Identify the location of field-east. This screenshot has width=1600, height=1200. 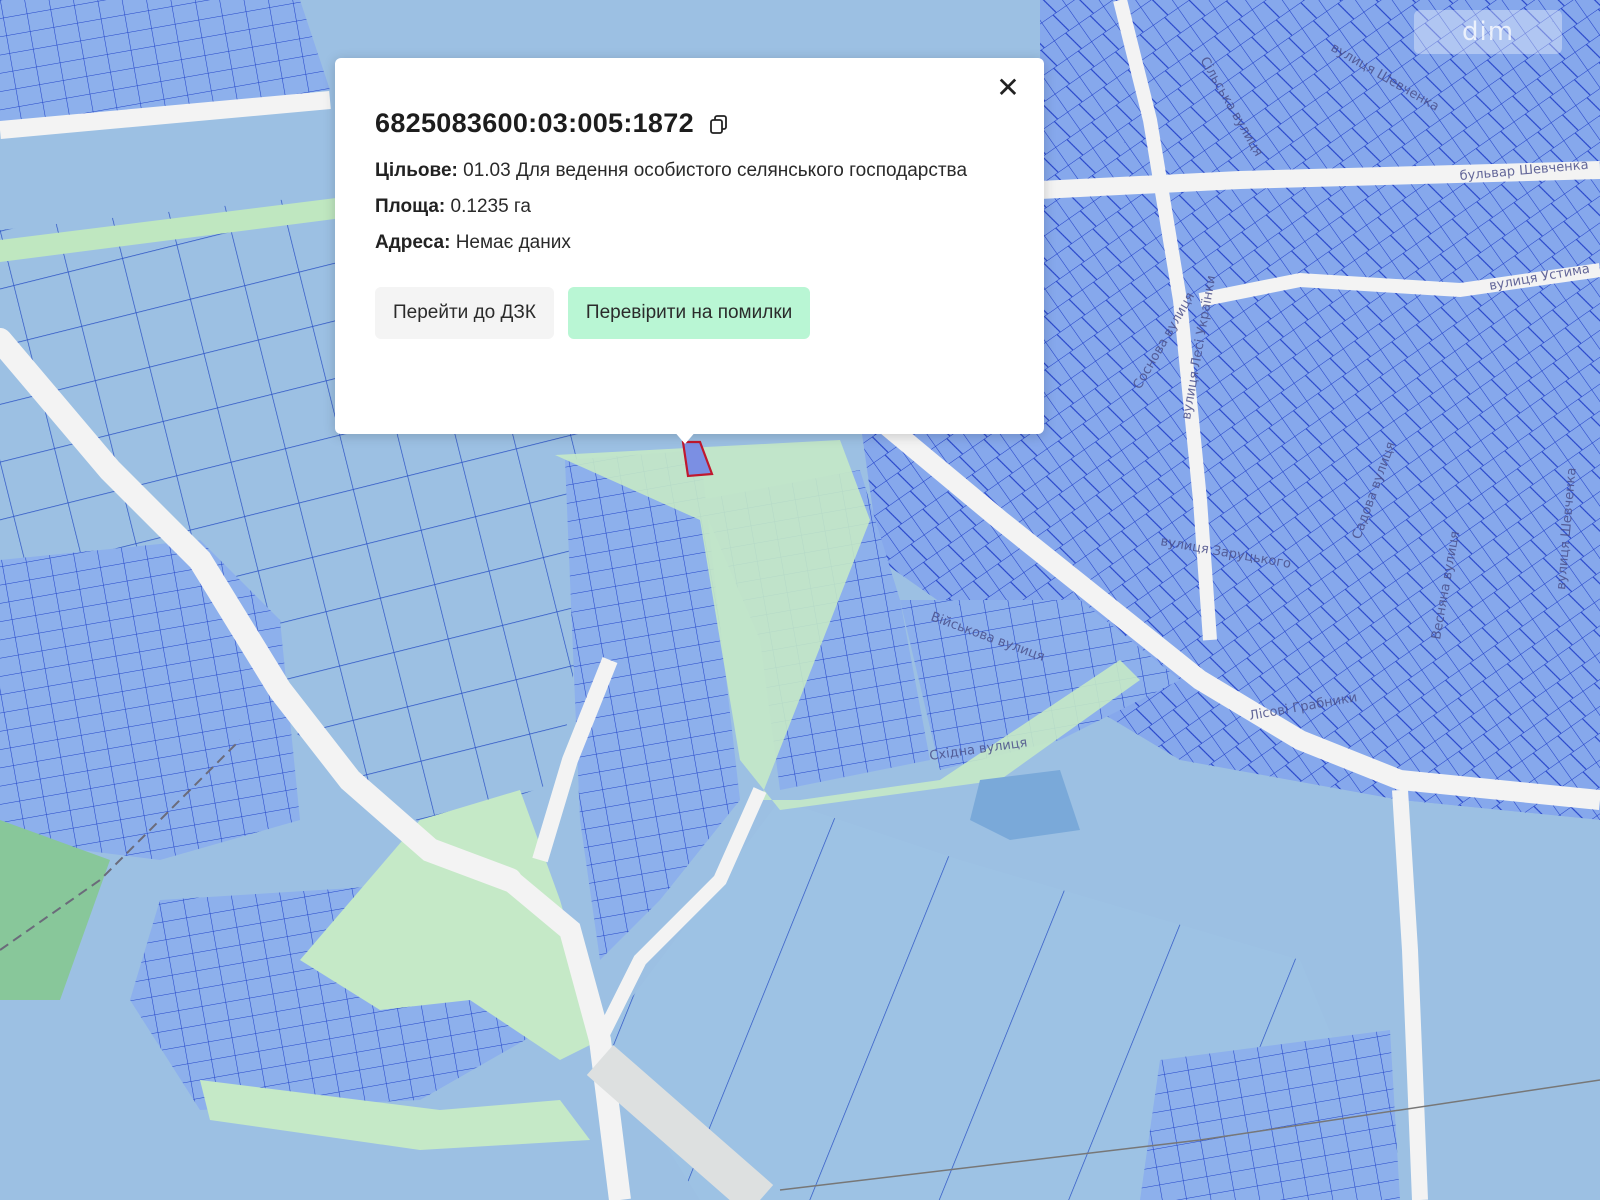
(1500, 1000).